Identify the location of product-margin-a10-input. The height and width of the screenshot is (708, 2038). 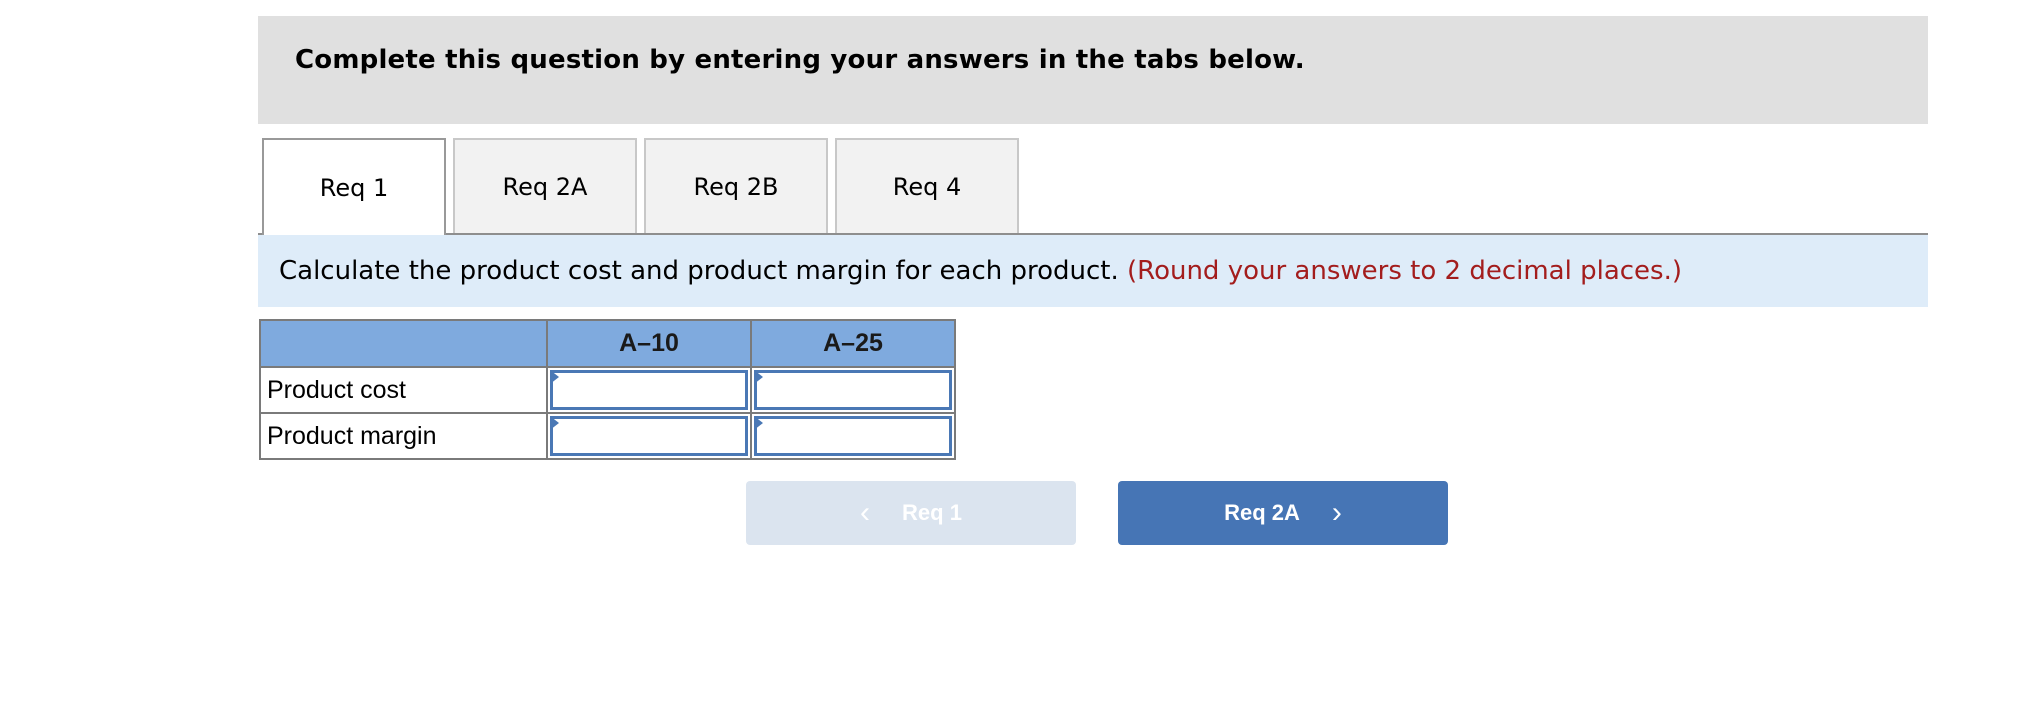
(649, 436).